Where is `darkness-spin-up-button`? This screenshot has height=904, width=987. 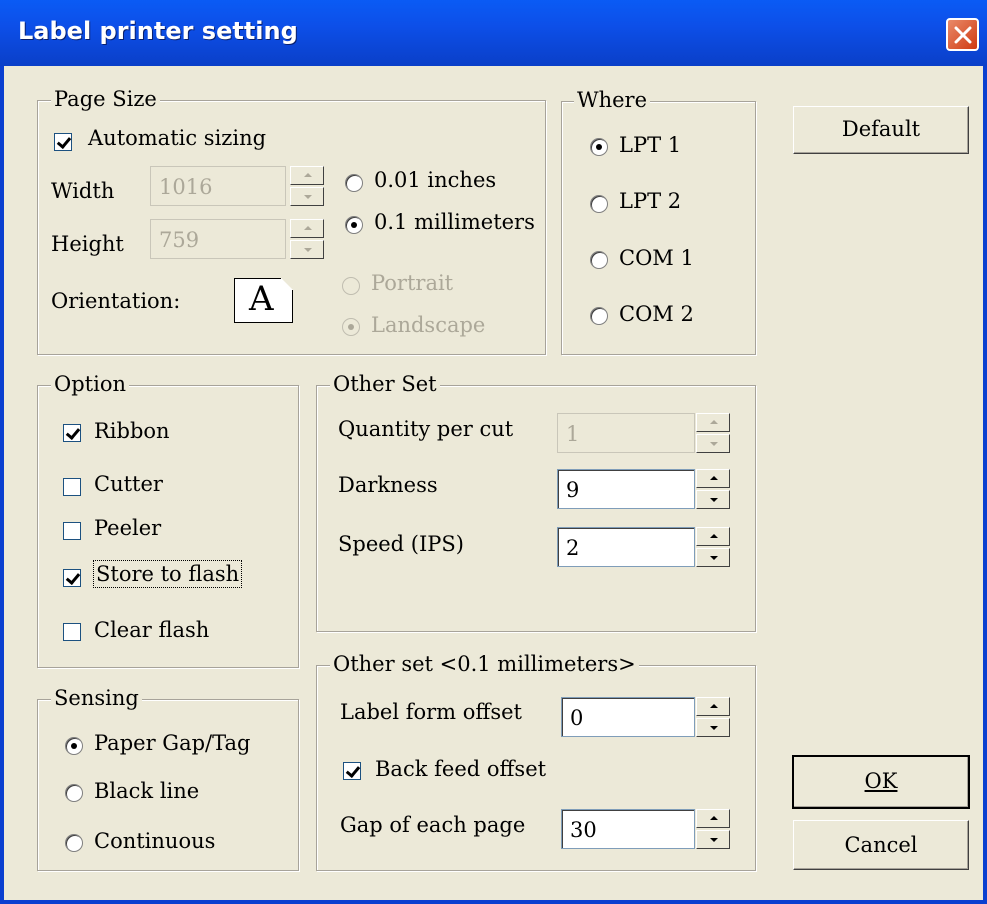 darkness-spin-up-button is located at coordinates (713, 478).